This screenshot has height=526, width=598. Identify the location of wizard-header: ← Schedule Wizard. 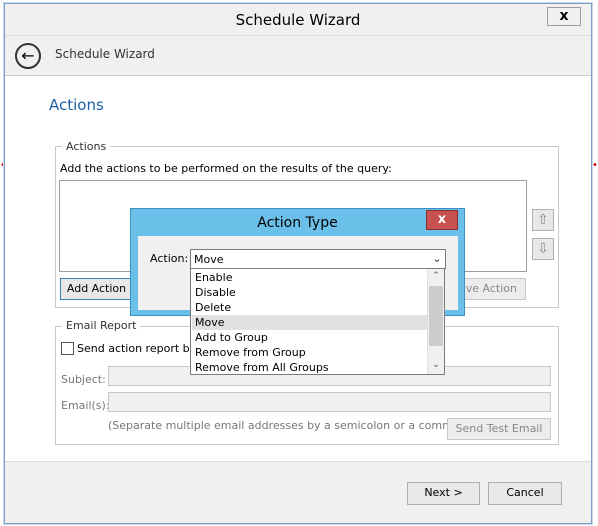
(298, 56).